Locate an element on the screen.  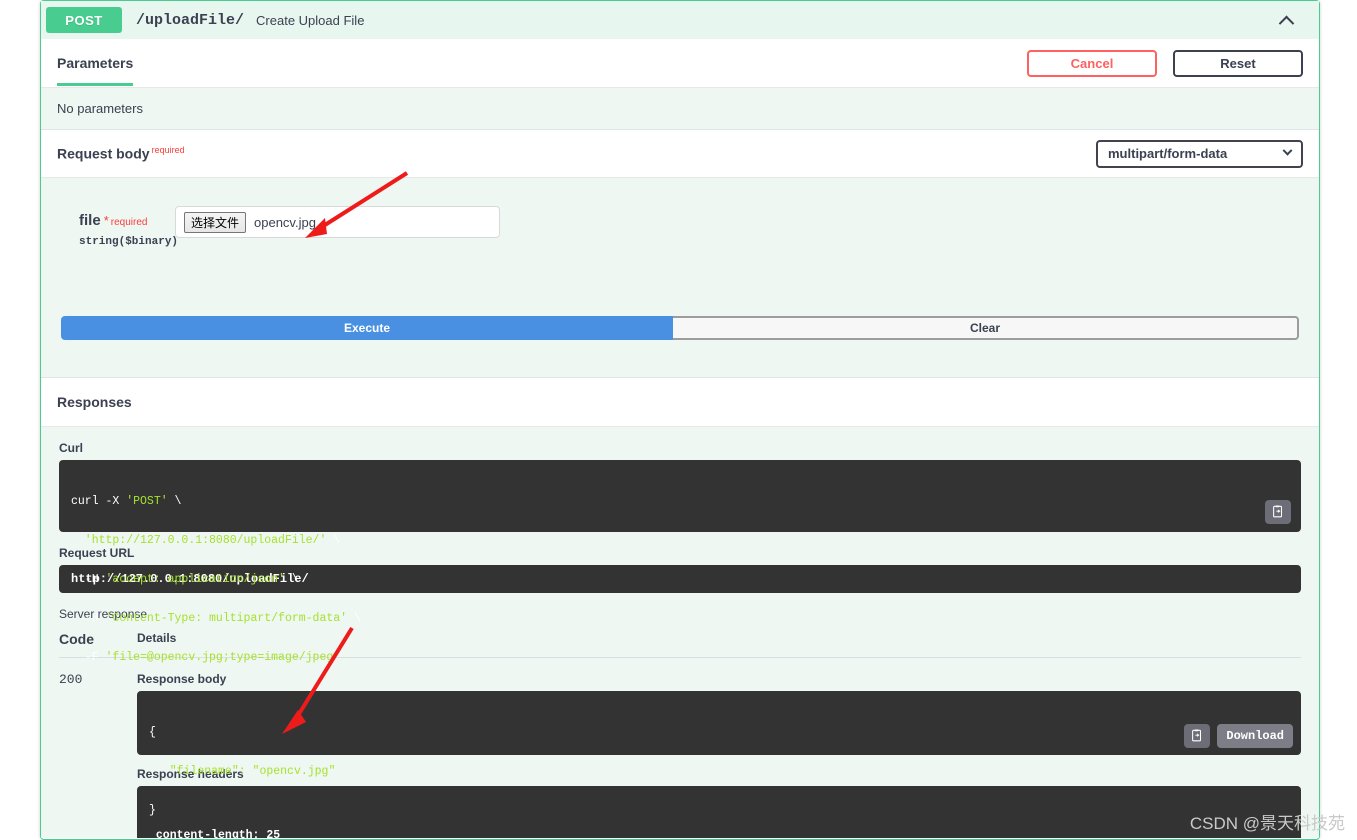
file-parameter-label: file * required string($binary) is located at coordinates (120, 227).